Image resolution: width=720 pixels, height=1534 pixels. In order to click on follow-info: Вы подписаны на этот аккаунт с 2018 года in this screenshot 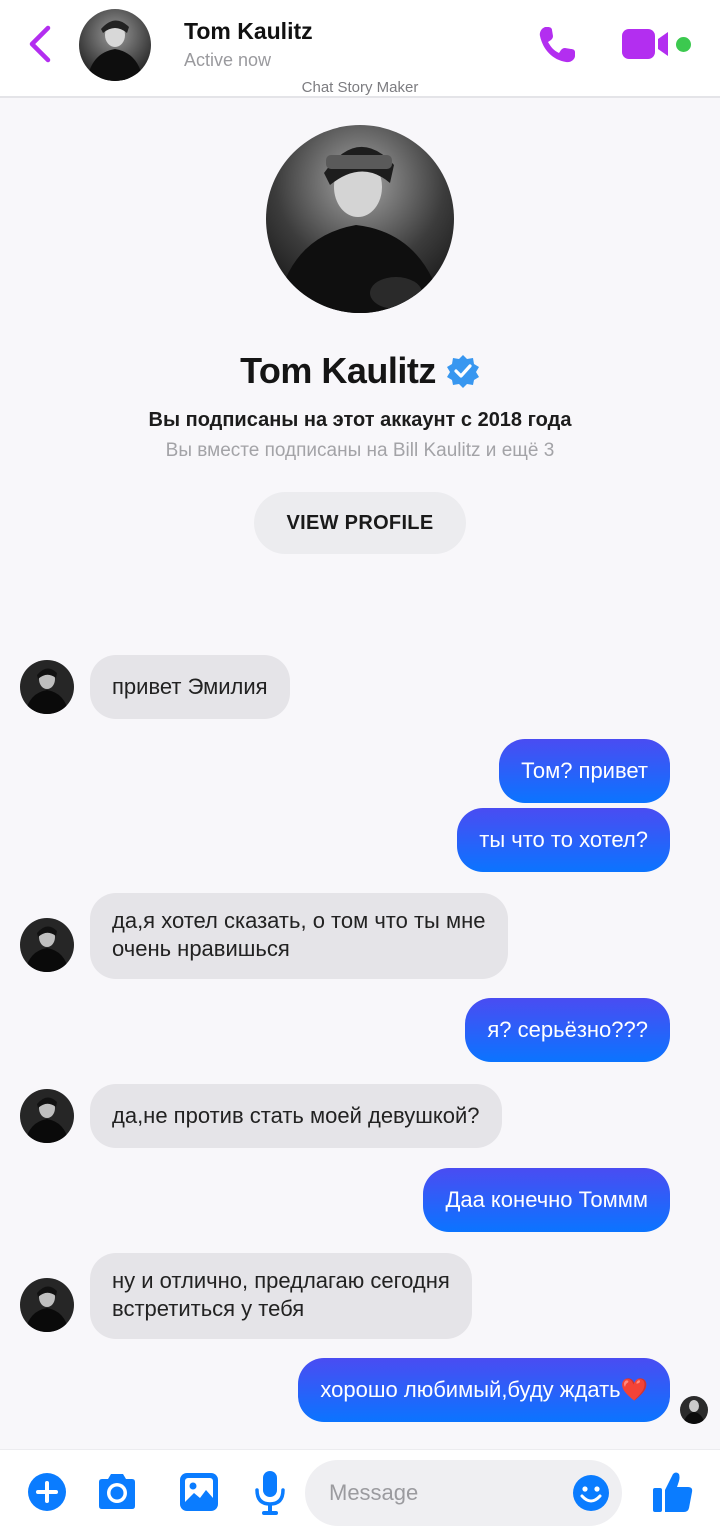, I will do `click(360, 420)`.